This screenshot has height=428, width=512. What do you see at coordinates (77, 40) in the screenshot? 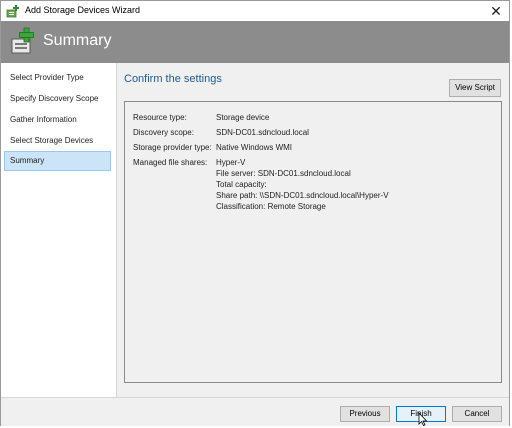
I see `page-title: Summary` at bounding box center [77, 40].